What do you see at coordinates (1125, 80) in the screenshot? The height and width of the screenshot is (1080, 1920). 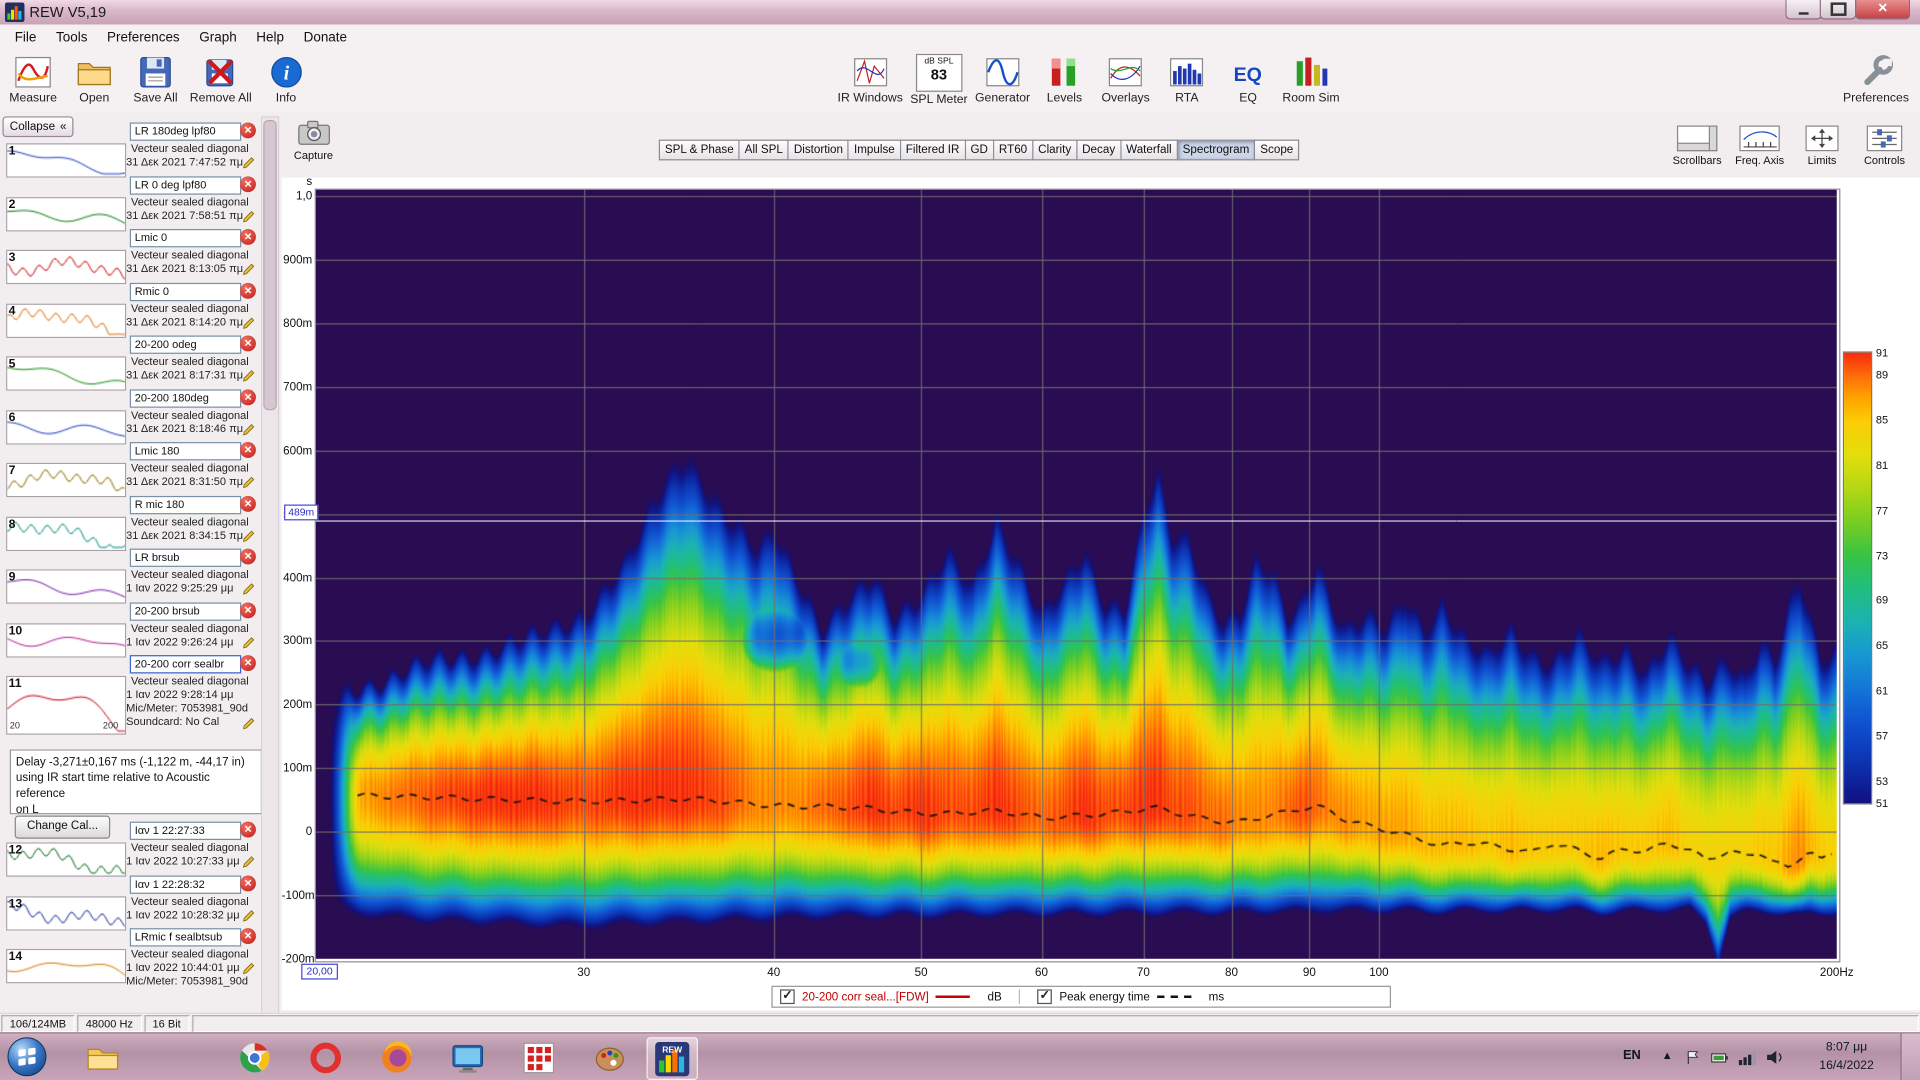 I see `toolbar-button-overlays: Overlays` at bounding box center [1125, 80].